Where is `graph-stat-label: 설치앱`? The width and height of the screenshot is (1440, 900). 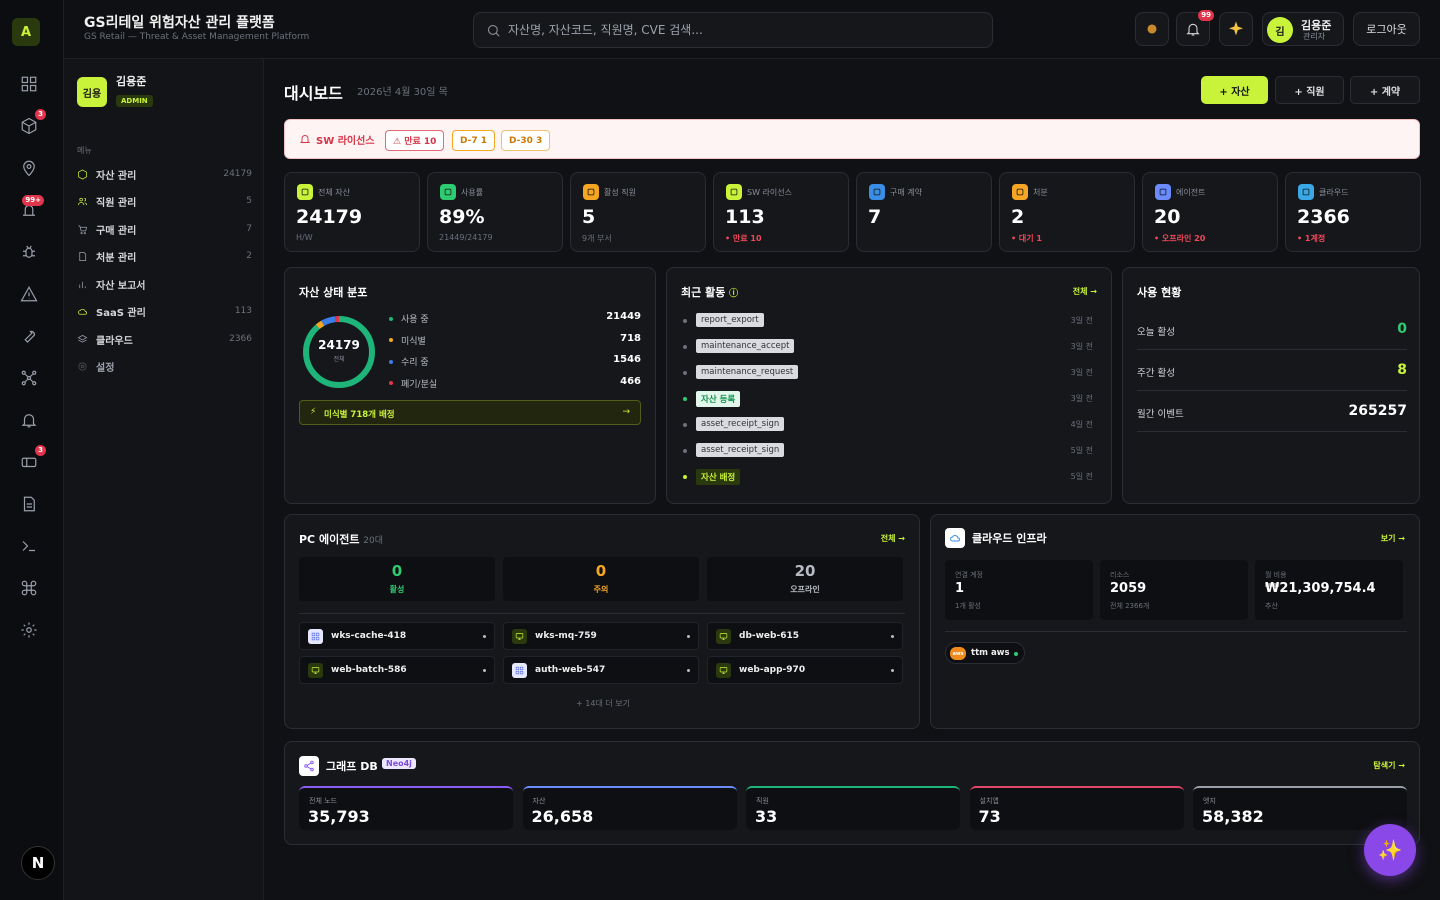 graph-stat-label: 설치앱 is located at coordinates (989, 801).